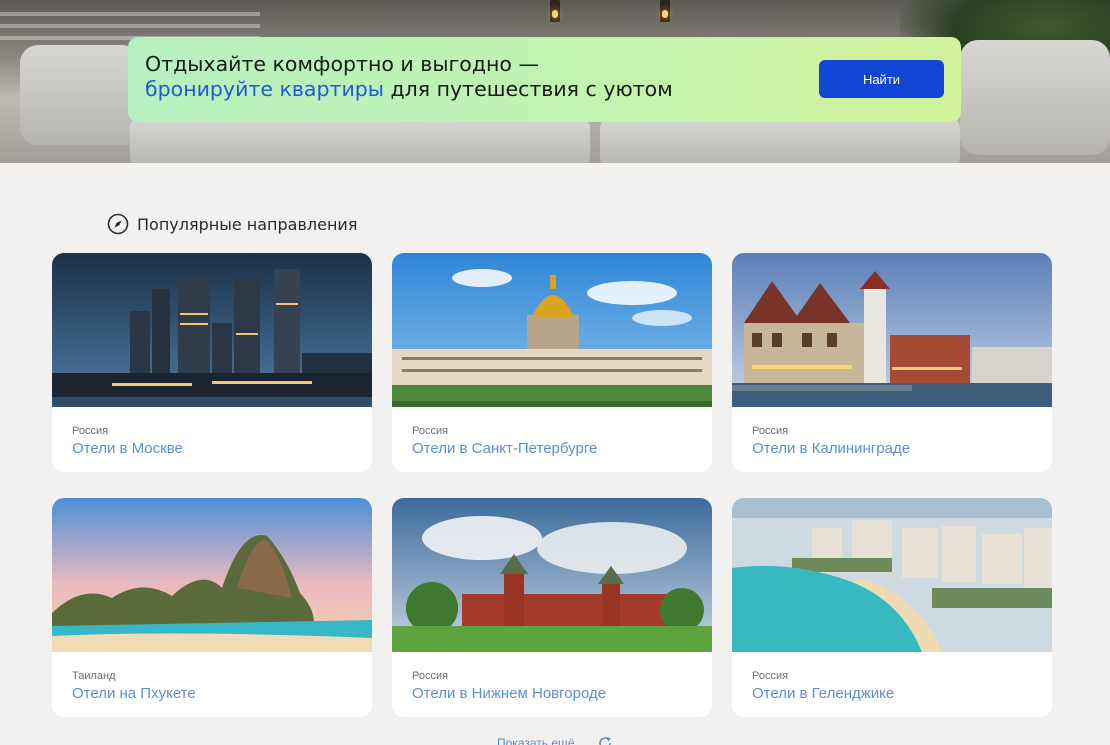 The image size is (1110, 745). I want to click on destination-card-gelendzhik: Россия Отели в Геленджике, so click(892, 607).